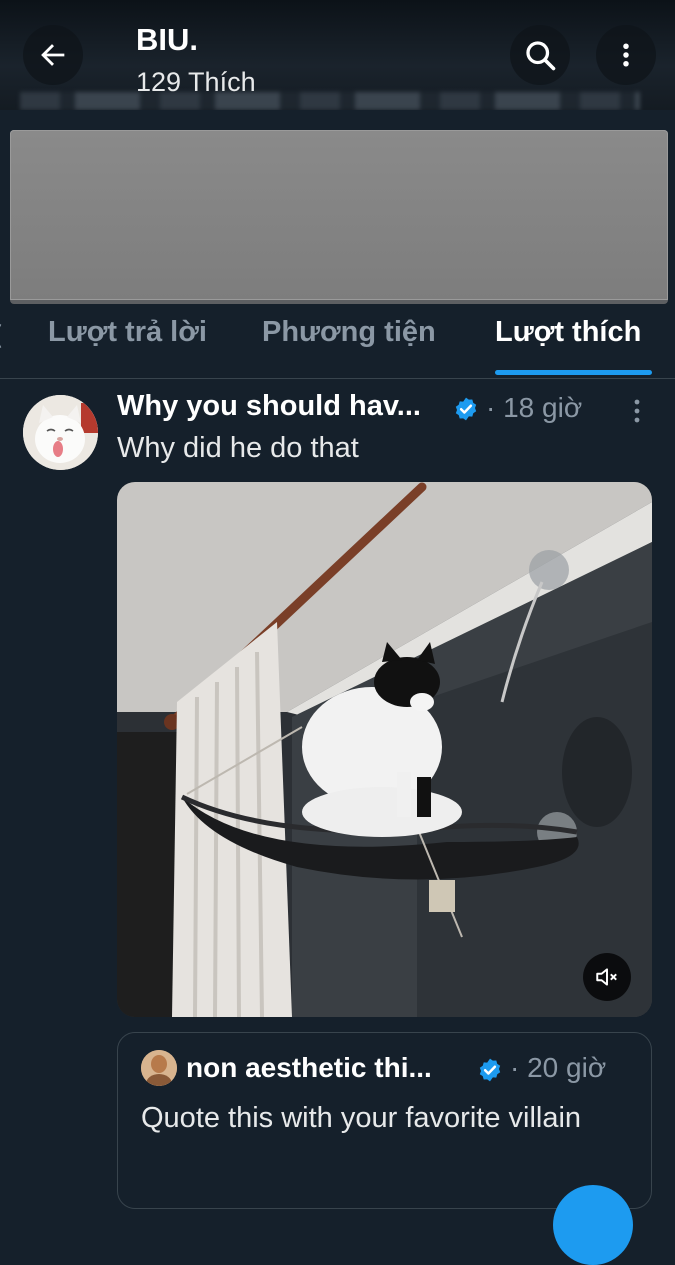 The image size is (675, 1265). What do you see at coordinates (238, 448) in the screenshot?
I see `tweet-text: Why did he do that` at bounding box center [238, 448].